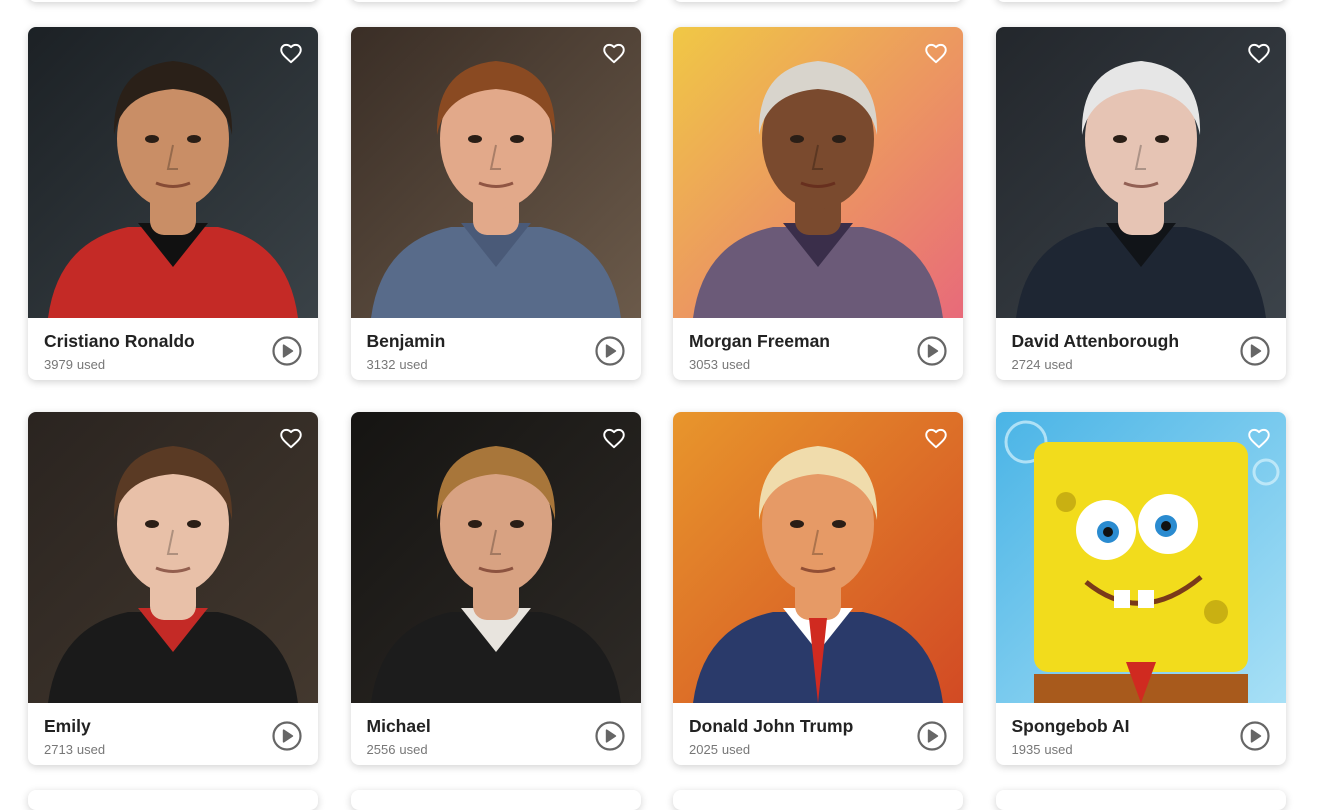  I want to click on voice-card: Benjamin 3132 used, so click(495, 203).